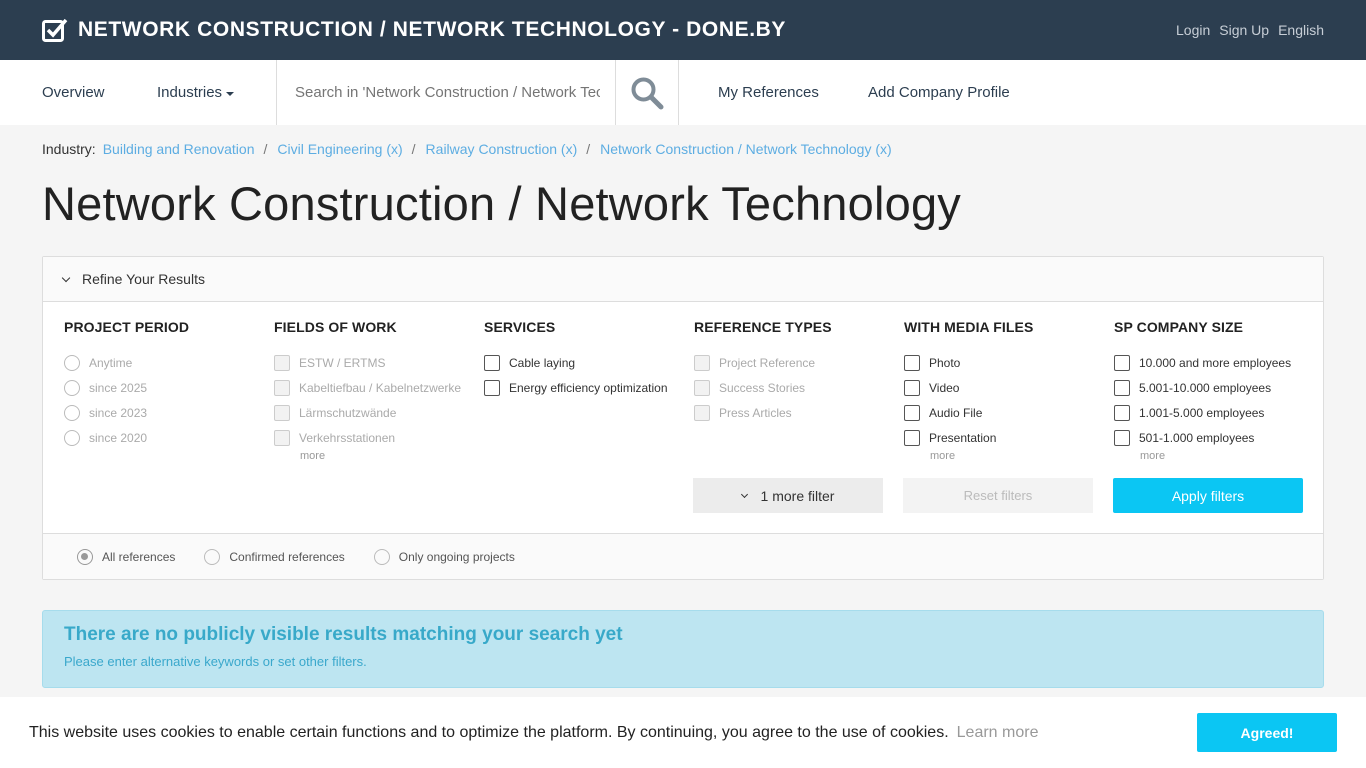 This screenshot has height=768, width=1366. I want to click on filter-option: Presentation, so click(1009, 437).